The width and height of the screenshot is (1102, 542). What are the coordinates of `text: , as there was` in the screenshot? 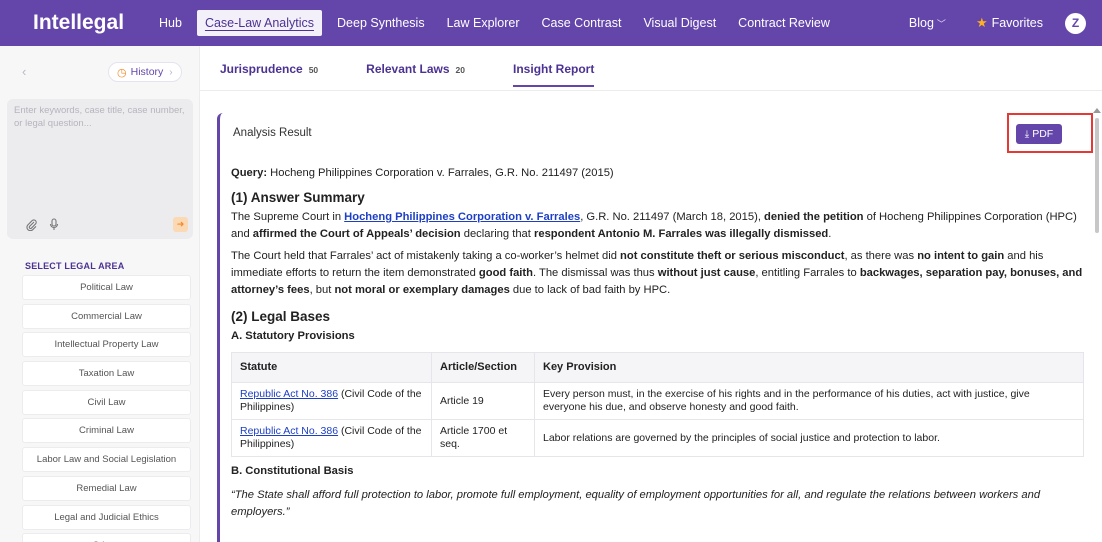 It's located at (881, 256).